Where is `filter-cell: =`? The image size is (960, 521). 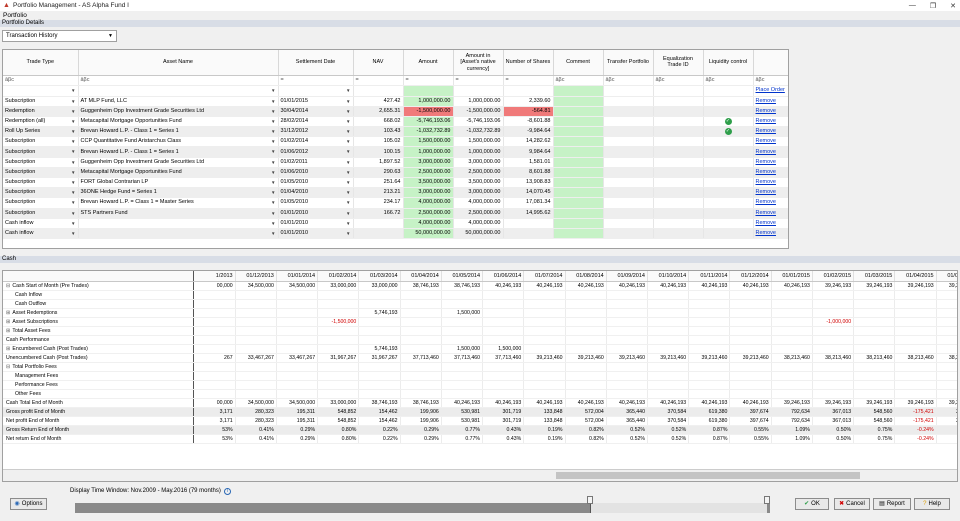 filter-cell: = is located at coordinates (528, 80).